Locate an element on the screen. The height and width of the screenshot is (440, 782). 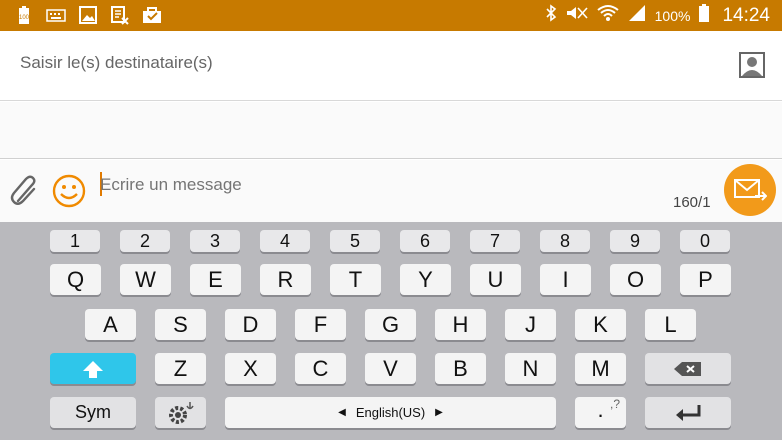
status-bar: 100 100% 14:24 is located at coordinates (391, 15).